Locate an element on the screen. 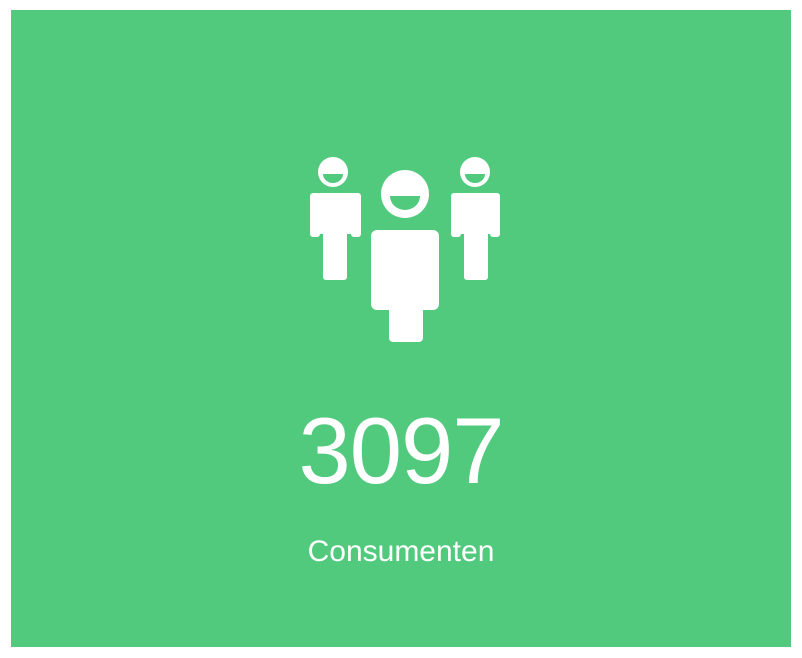 The width and height of the screenshot is (802, 658). stat-label: Consumenten is located at coordinates (401, 551).